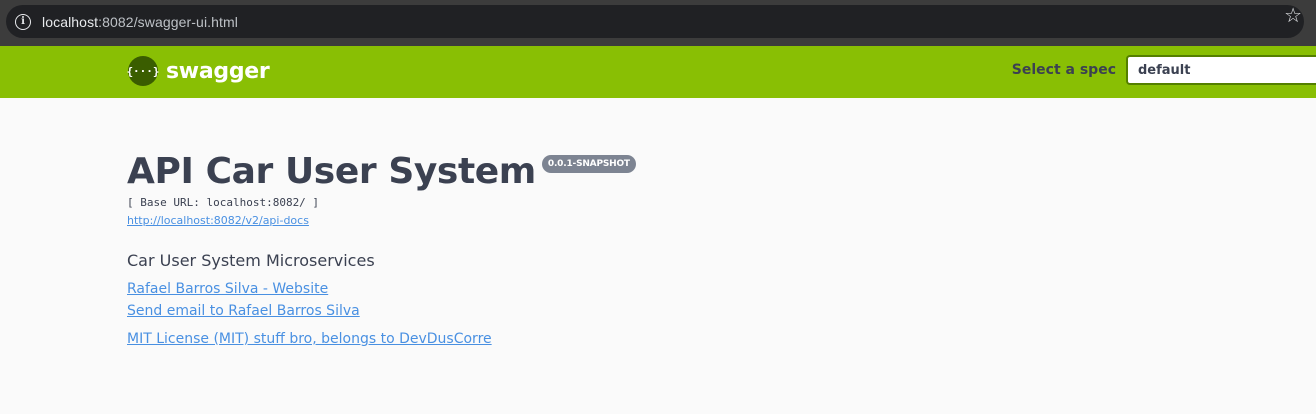  I want to click on base-url: [ Base URL: localhost:8082/ ], so click(223, 202).